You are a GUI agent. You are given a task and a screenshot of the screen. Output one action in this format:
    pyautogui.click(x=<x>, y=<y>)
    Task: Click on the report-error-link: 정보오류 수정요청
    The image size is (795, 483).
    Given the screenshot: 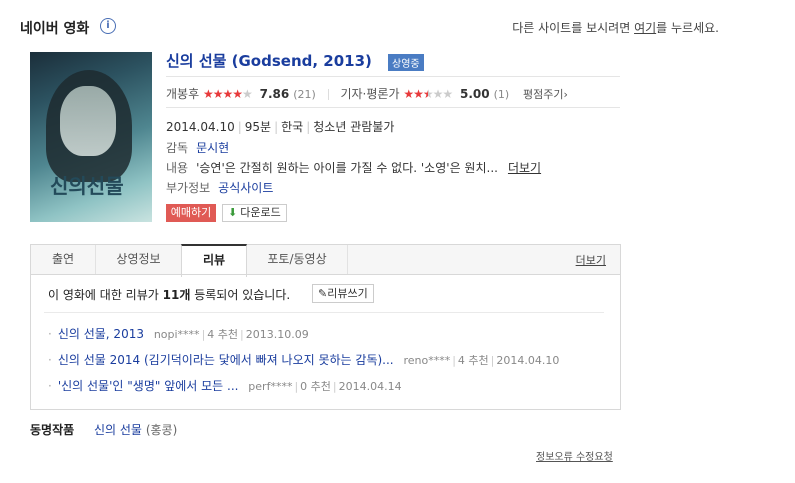 What is the action you would take?
    pyautogui.click(x=574, y=455)
    